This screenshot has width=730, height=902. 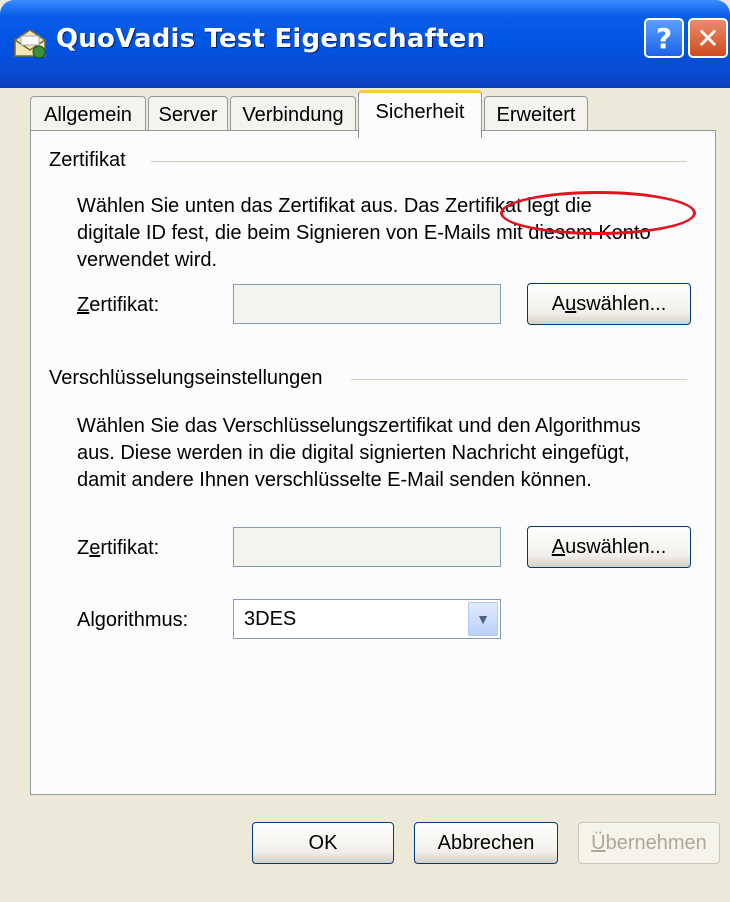 What do you see at coordinates (536, 114) in the screenshot?
I see `tab-erweitert: Erweitert` at bounding box center [536, 114].